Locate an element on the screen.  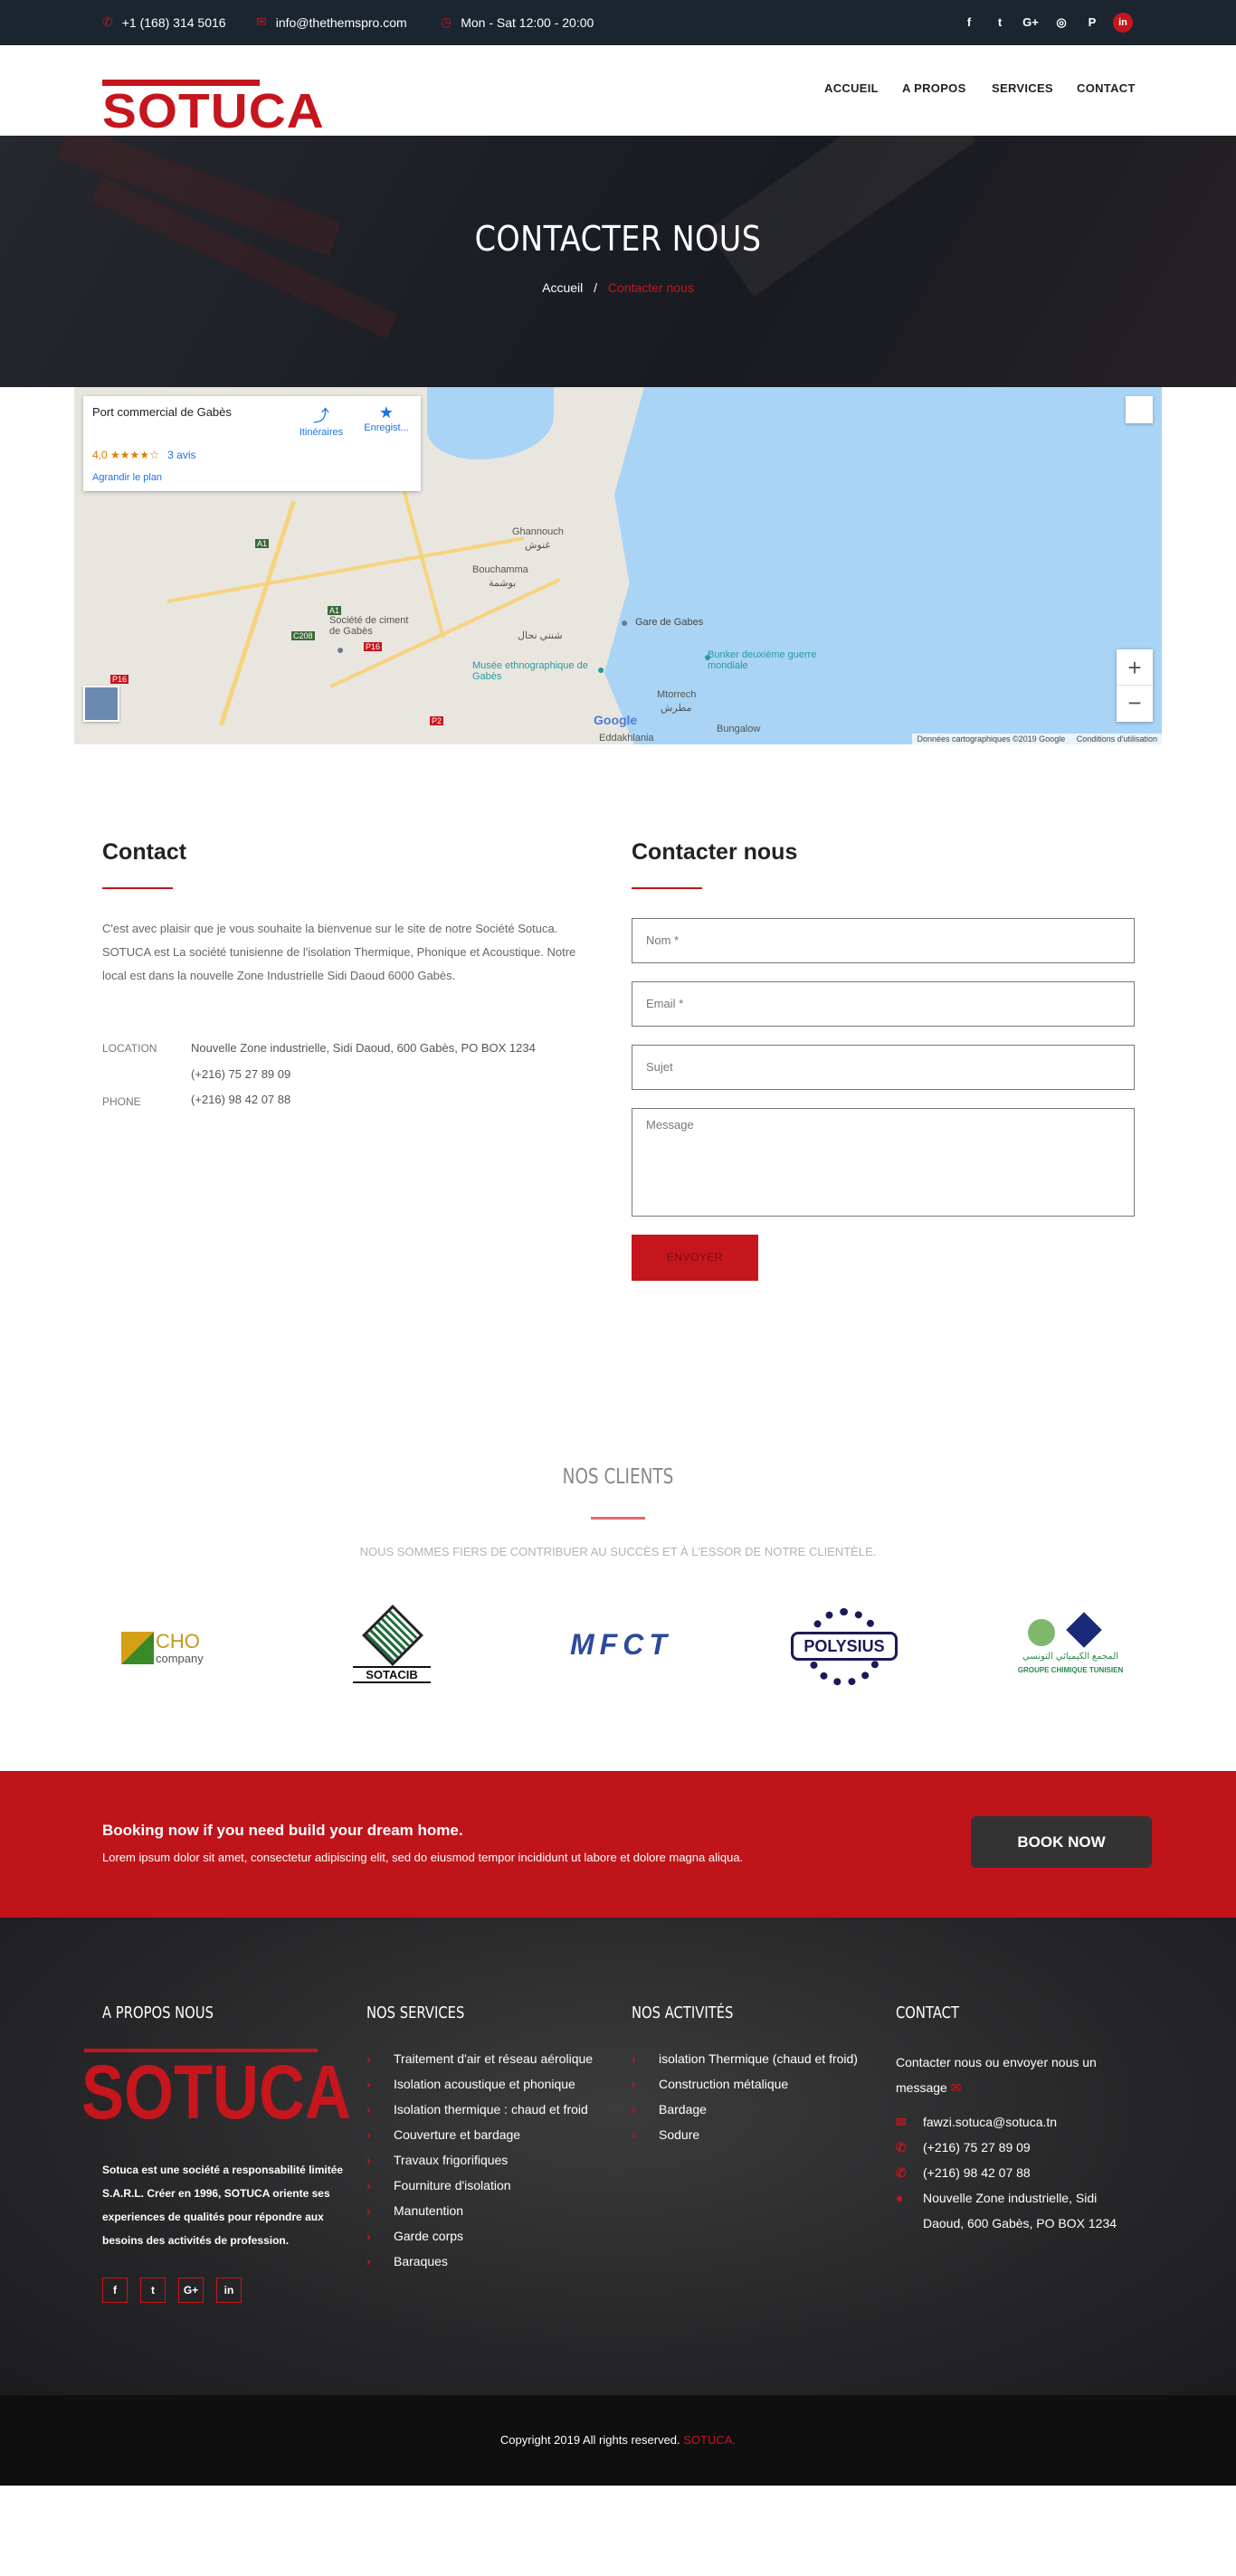
book-now-button: BOOK NOW is located at coordinates (1061, 1842).